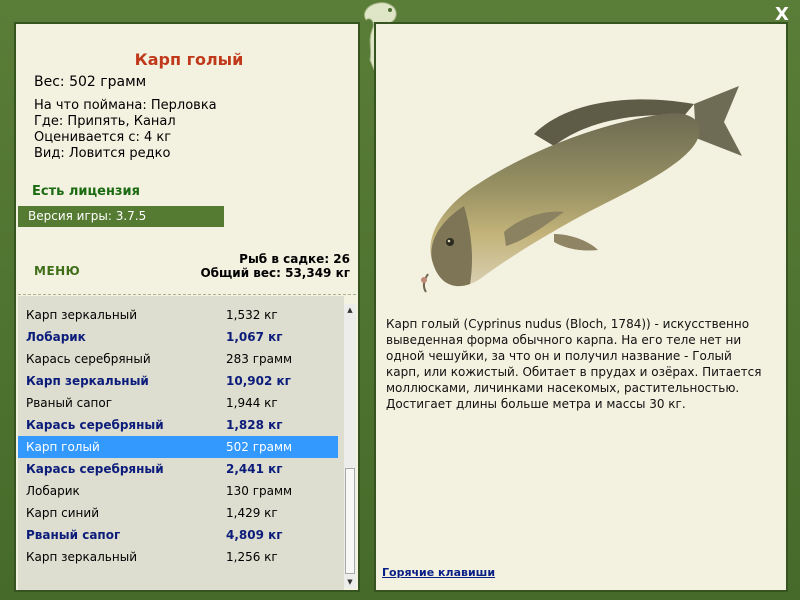 This screenshot has height=600, width=800. What do you see at coordinates (189, 59) in the screenshot?
I see `fish-title: Карп голый` at bounding box center [189, 59].